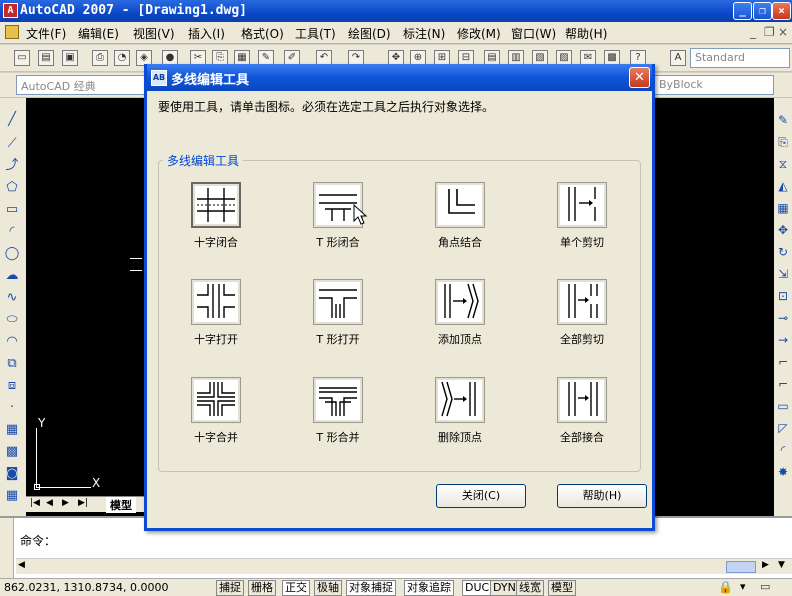 The image size is (792, 596). I want to click on point-icon: ·, so click(12, 408).